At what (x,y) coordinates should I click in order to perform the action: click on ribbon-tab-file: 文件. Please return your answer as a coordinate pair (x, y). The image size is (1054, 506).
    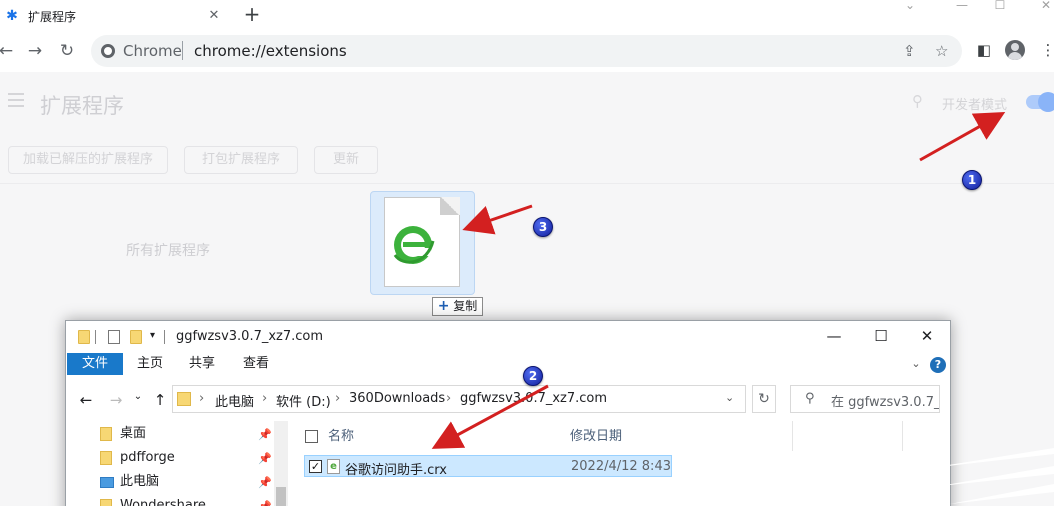
    Looking at the image, I should click on (95, 364).